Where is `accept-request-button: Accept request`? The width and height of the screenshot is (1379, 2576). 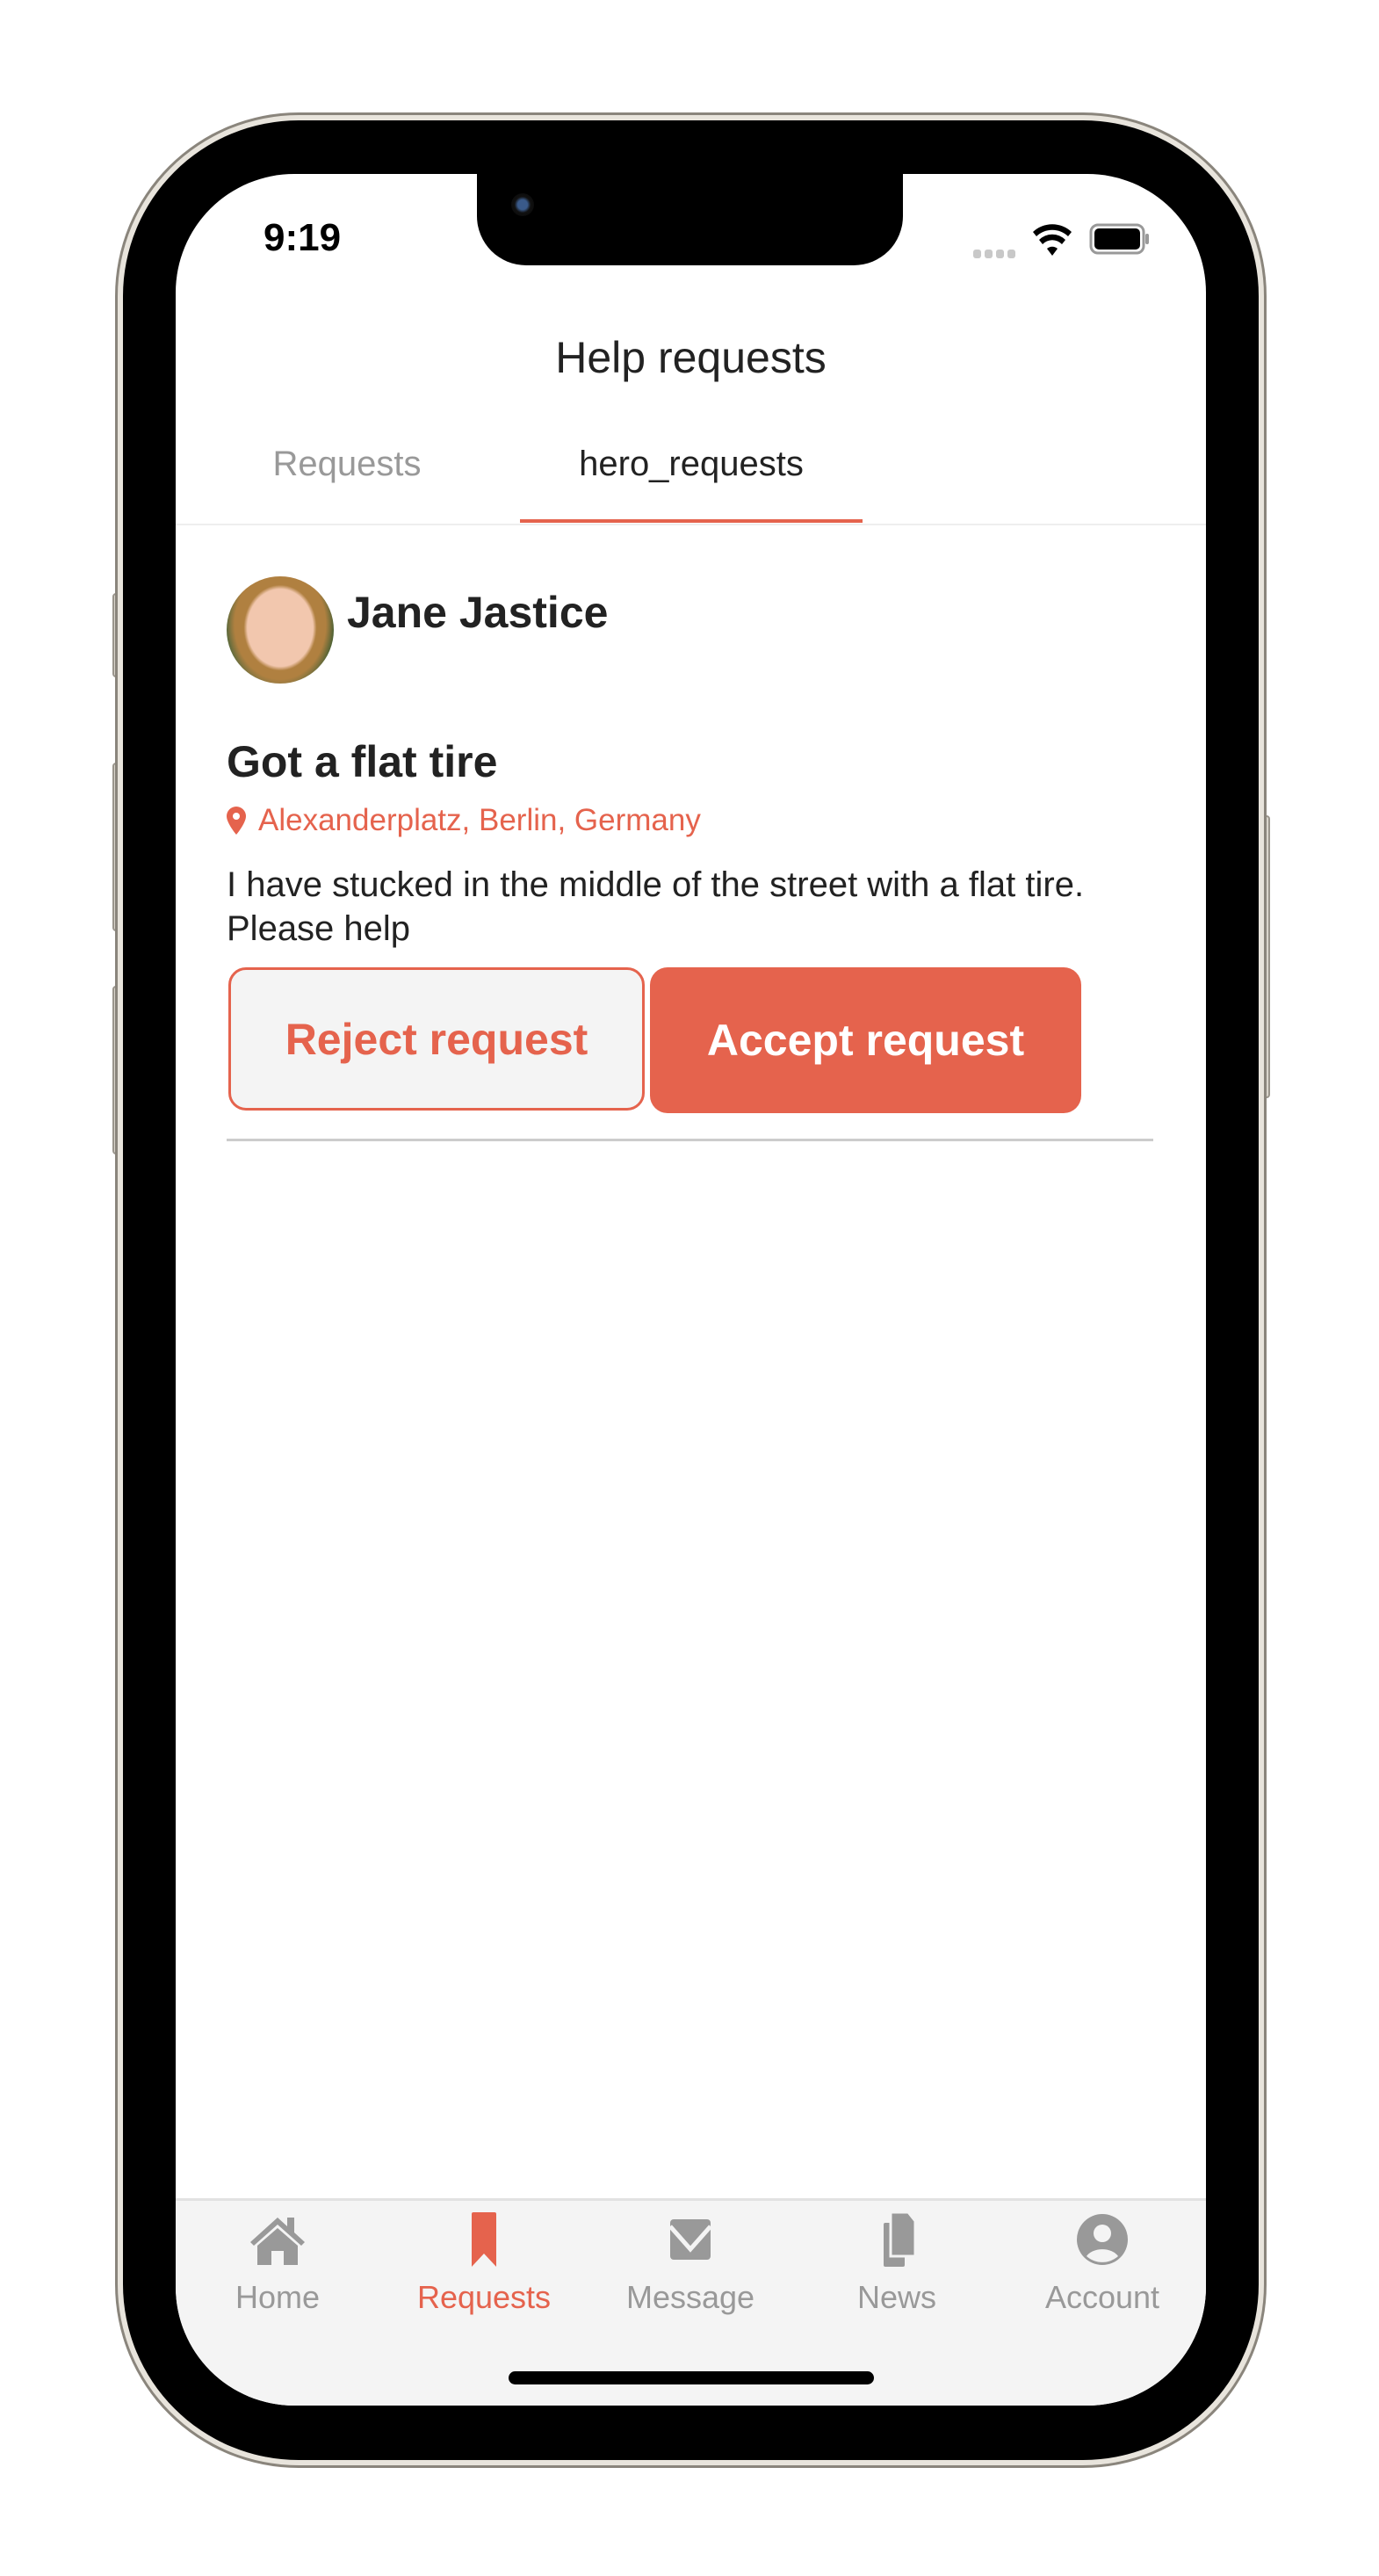
accept-request-button: Accept request is located at coordinates (865, 1040).